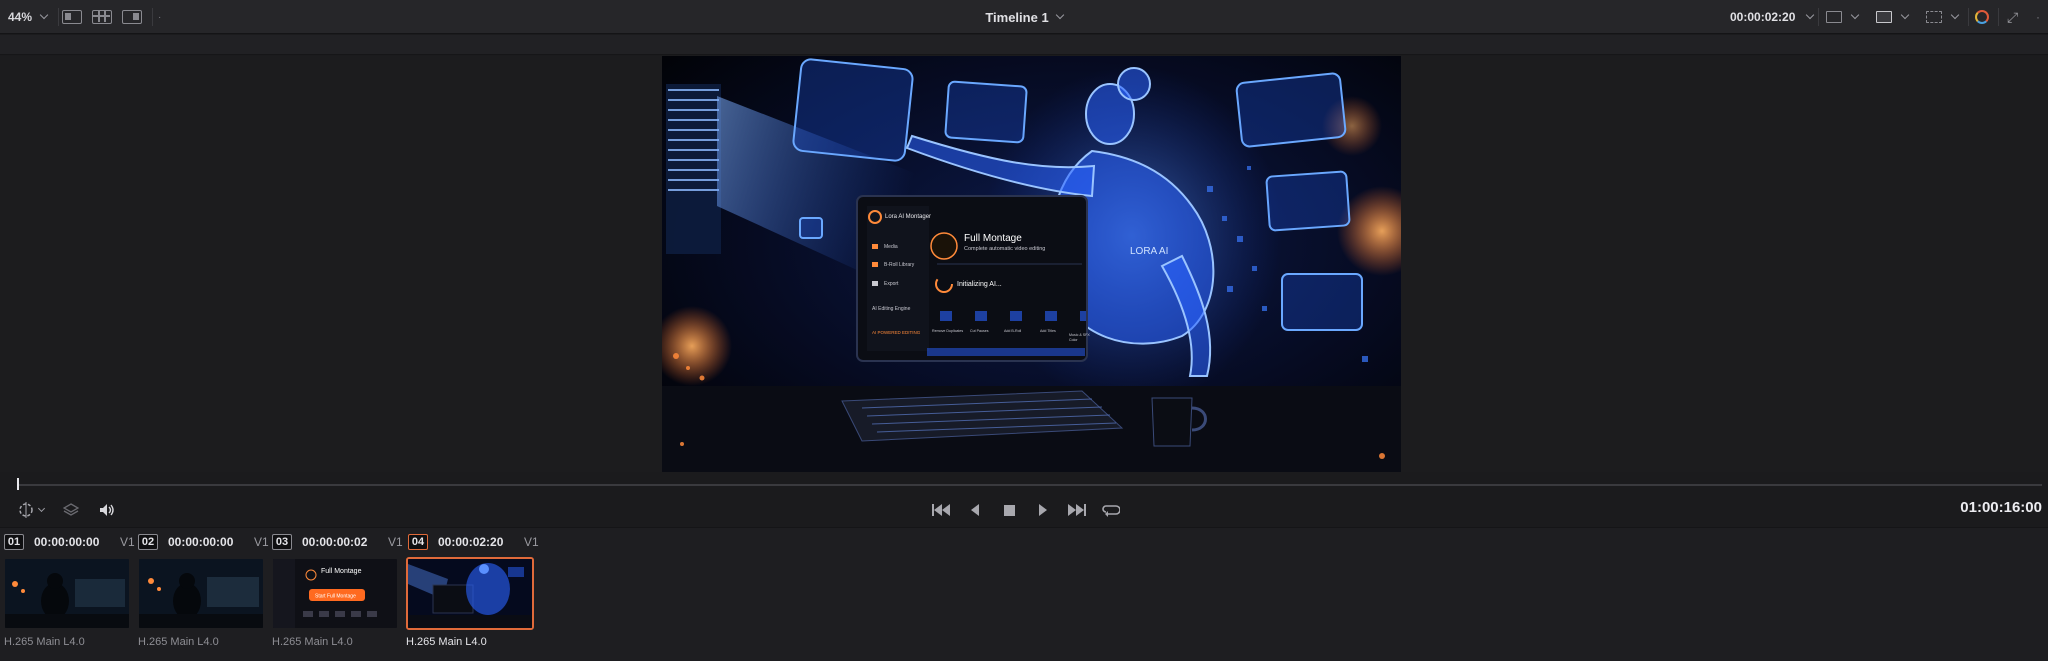  I want to click on clip-header: 04 00:00:02:20 V1, so click(473, 542).